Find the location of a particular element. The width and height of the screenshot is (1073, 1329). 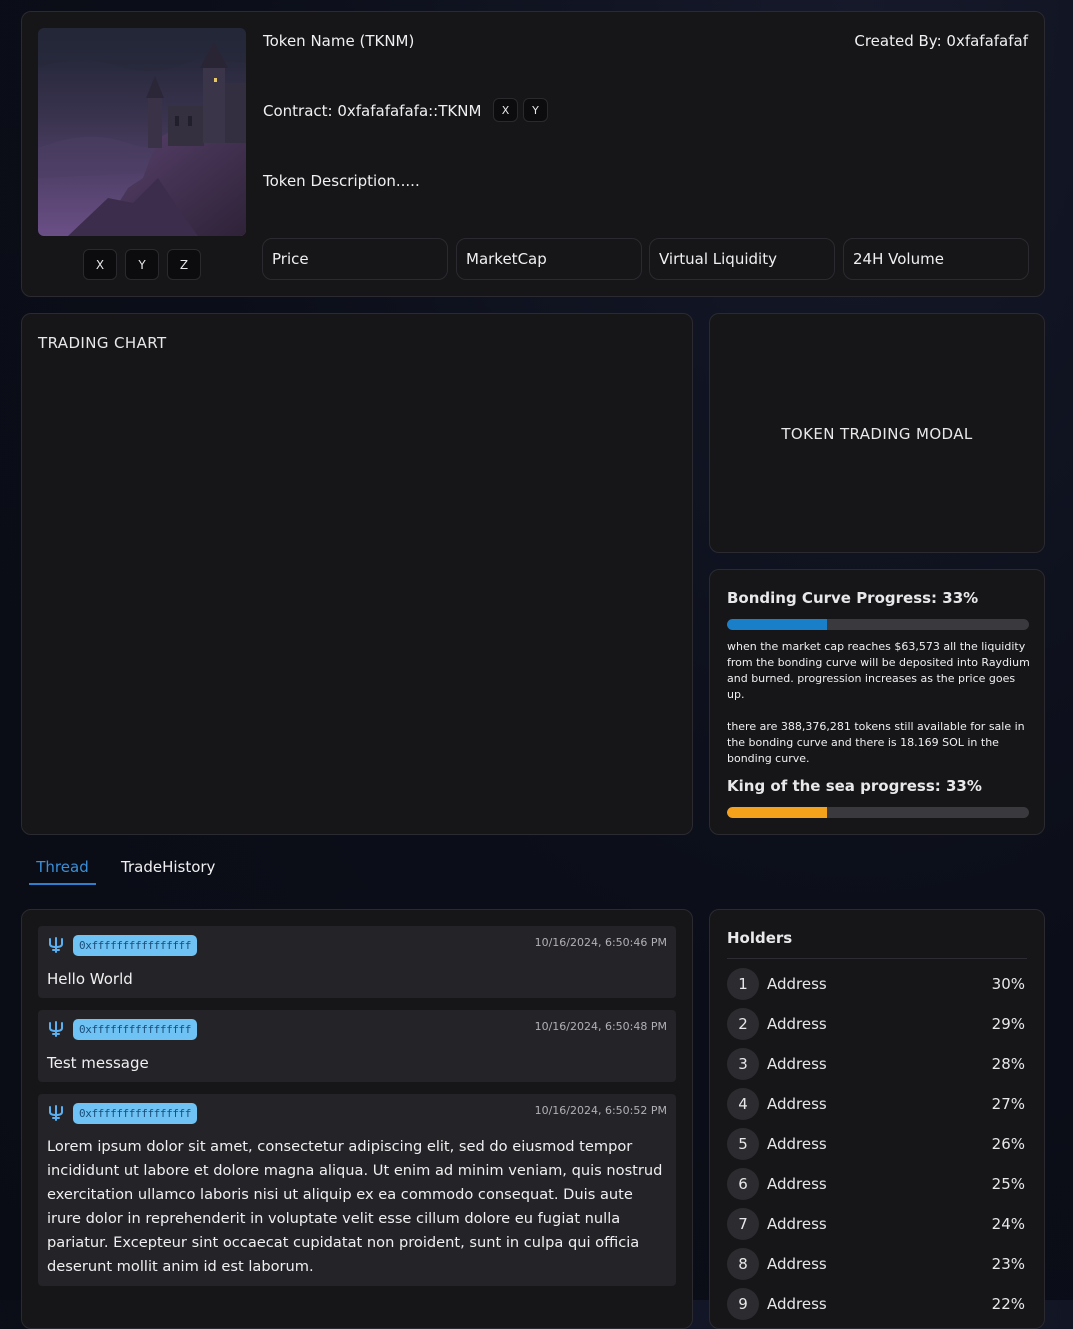

image-button-y: Y is located at coordinates (142, 264).